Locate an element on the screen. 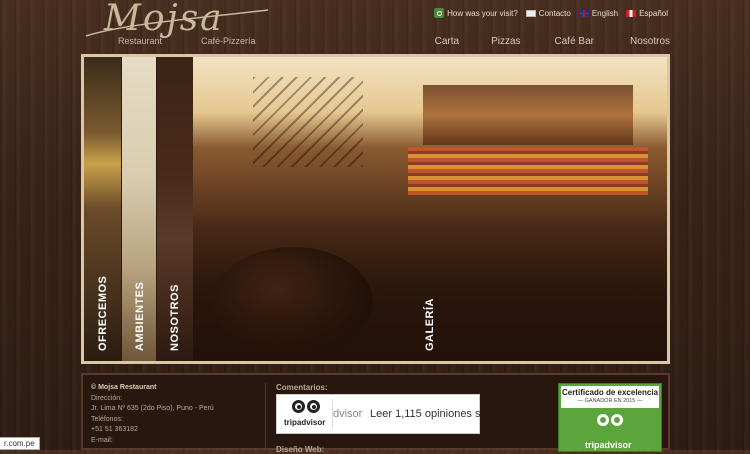  tab-galeria-label: GALERÍA is located at coordinates (430, 324).